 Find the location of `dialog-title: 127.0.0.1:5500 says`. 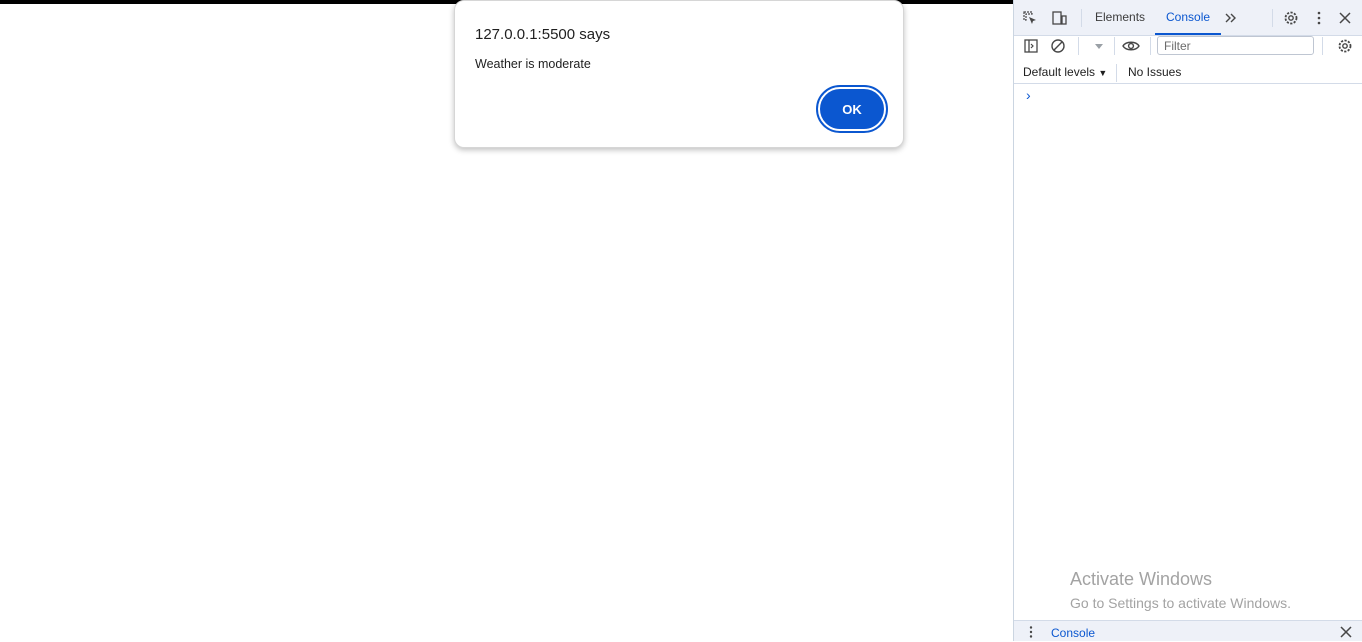

dialog-title: 127.0.0.1:5500 says is located at coordinates (543, 34).